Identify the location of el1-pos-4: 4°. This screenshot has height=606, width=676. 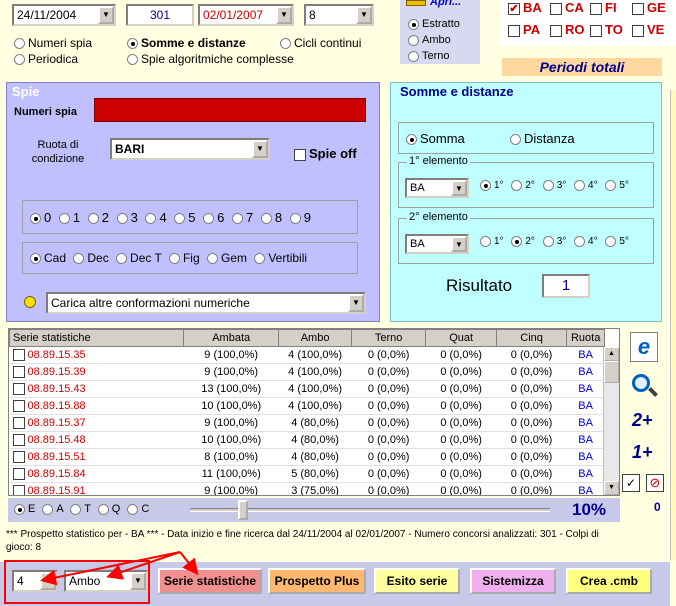
(586, 185).